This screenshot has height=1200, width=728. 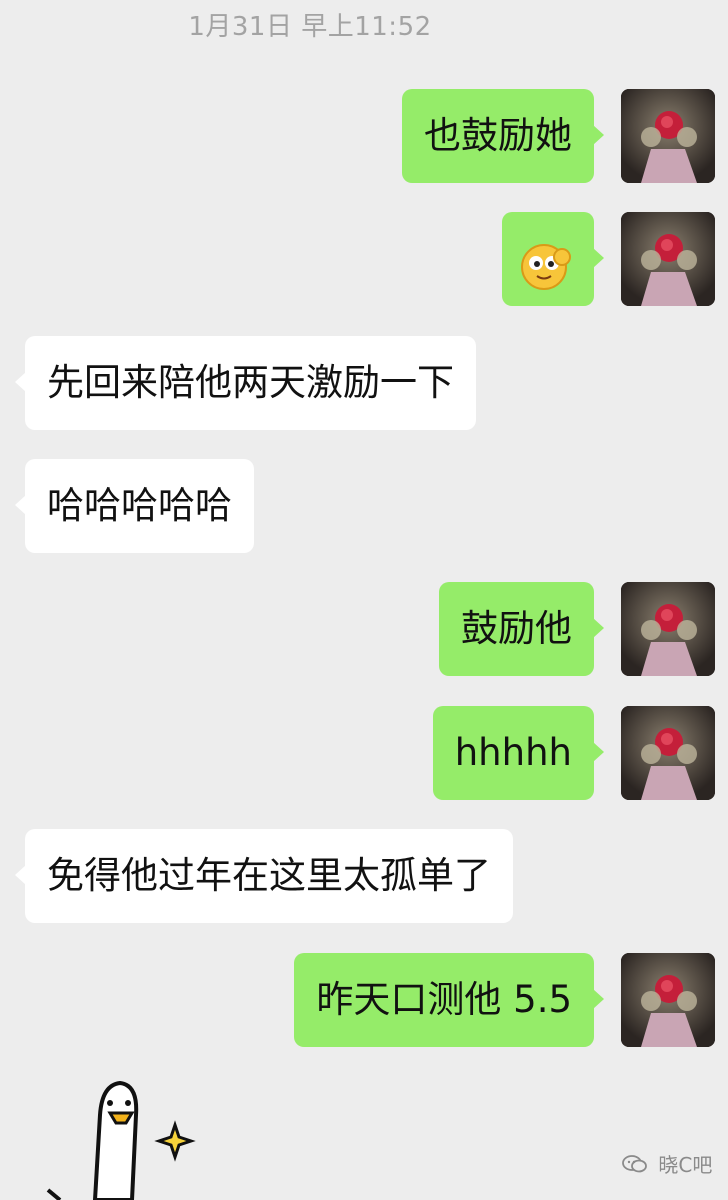 What do you see at coordinates (310, 27) in the screenshot?
I see `chat-timestamp: 1月31日 早上11:52` at bounding box center [310, 27].